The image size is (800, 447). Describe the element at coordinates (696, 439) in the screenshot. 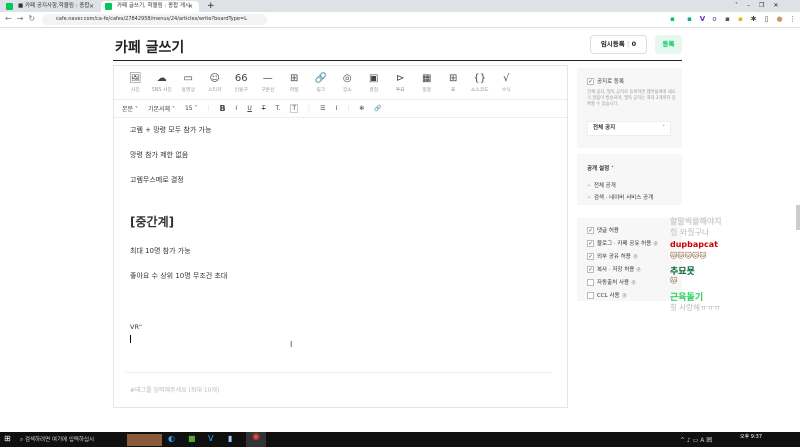

I see `system-tray: ^ ♪ ▭ A 囲` at that location.